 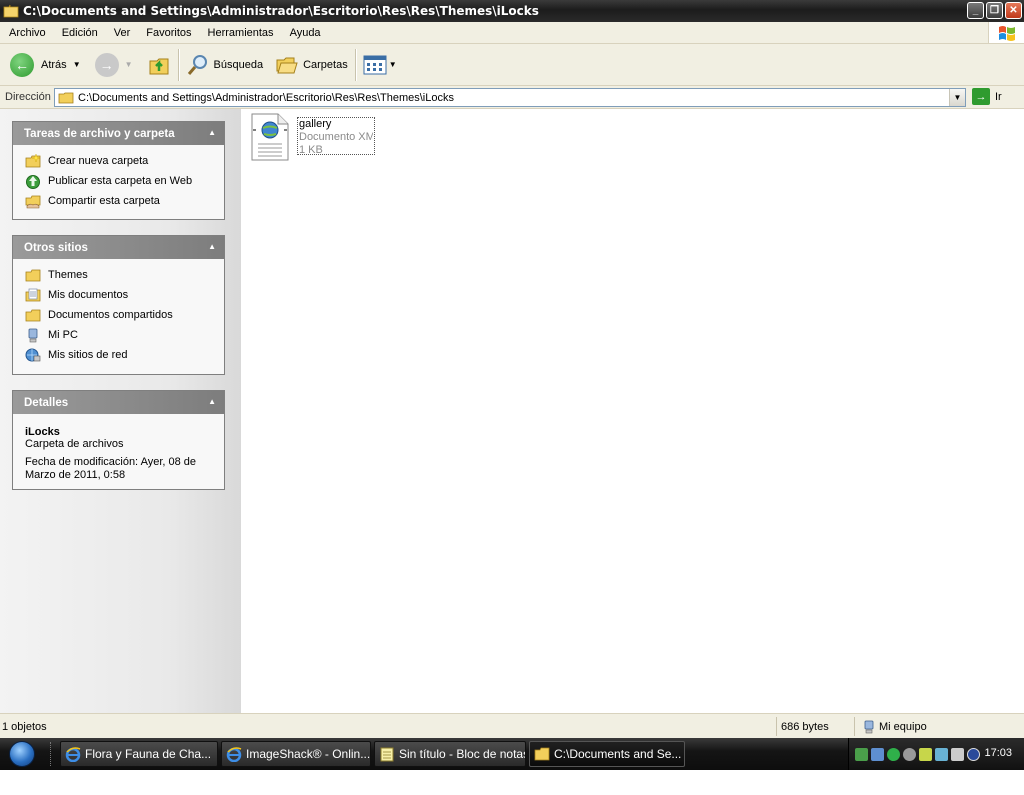 What do you see at coordinates (1006, 32) in the screenshot?
I see `windows-logo-icon` at bounding box center [1006, 32].